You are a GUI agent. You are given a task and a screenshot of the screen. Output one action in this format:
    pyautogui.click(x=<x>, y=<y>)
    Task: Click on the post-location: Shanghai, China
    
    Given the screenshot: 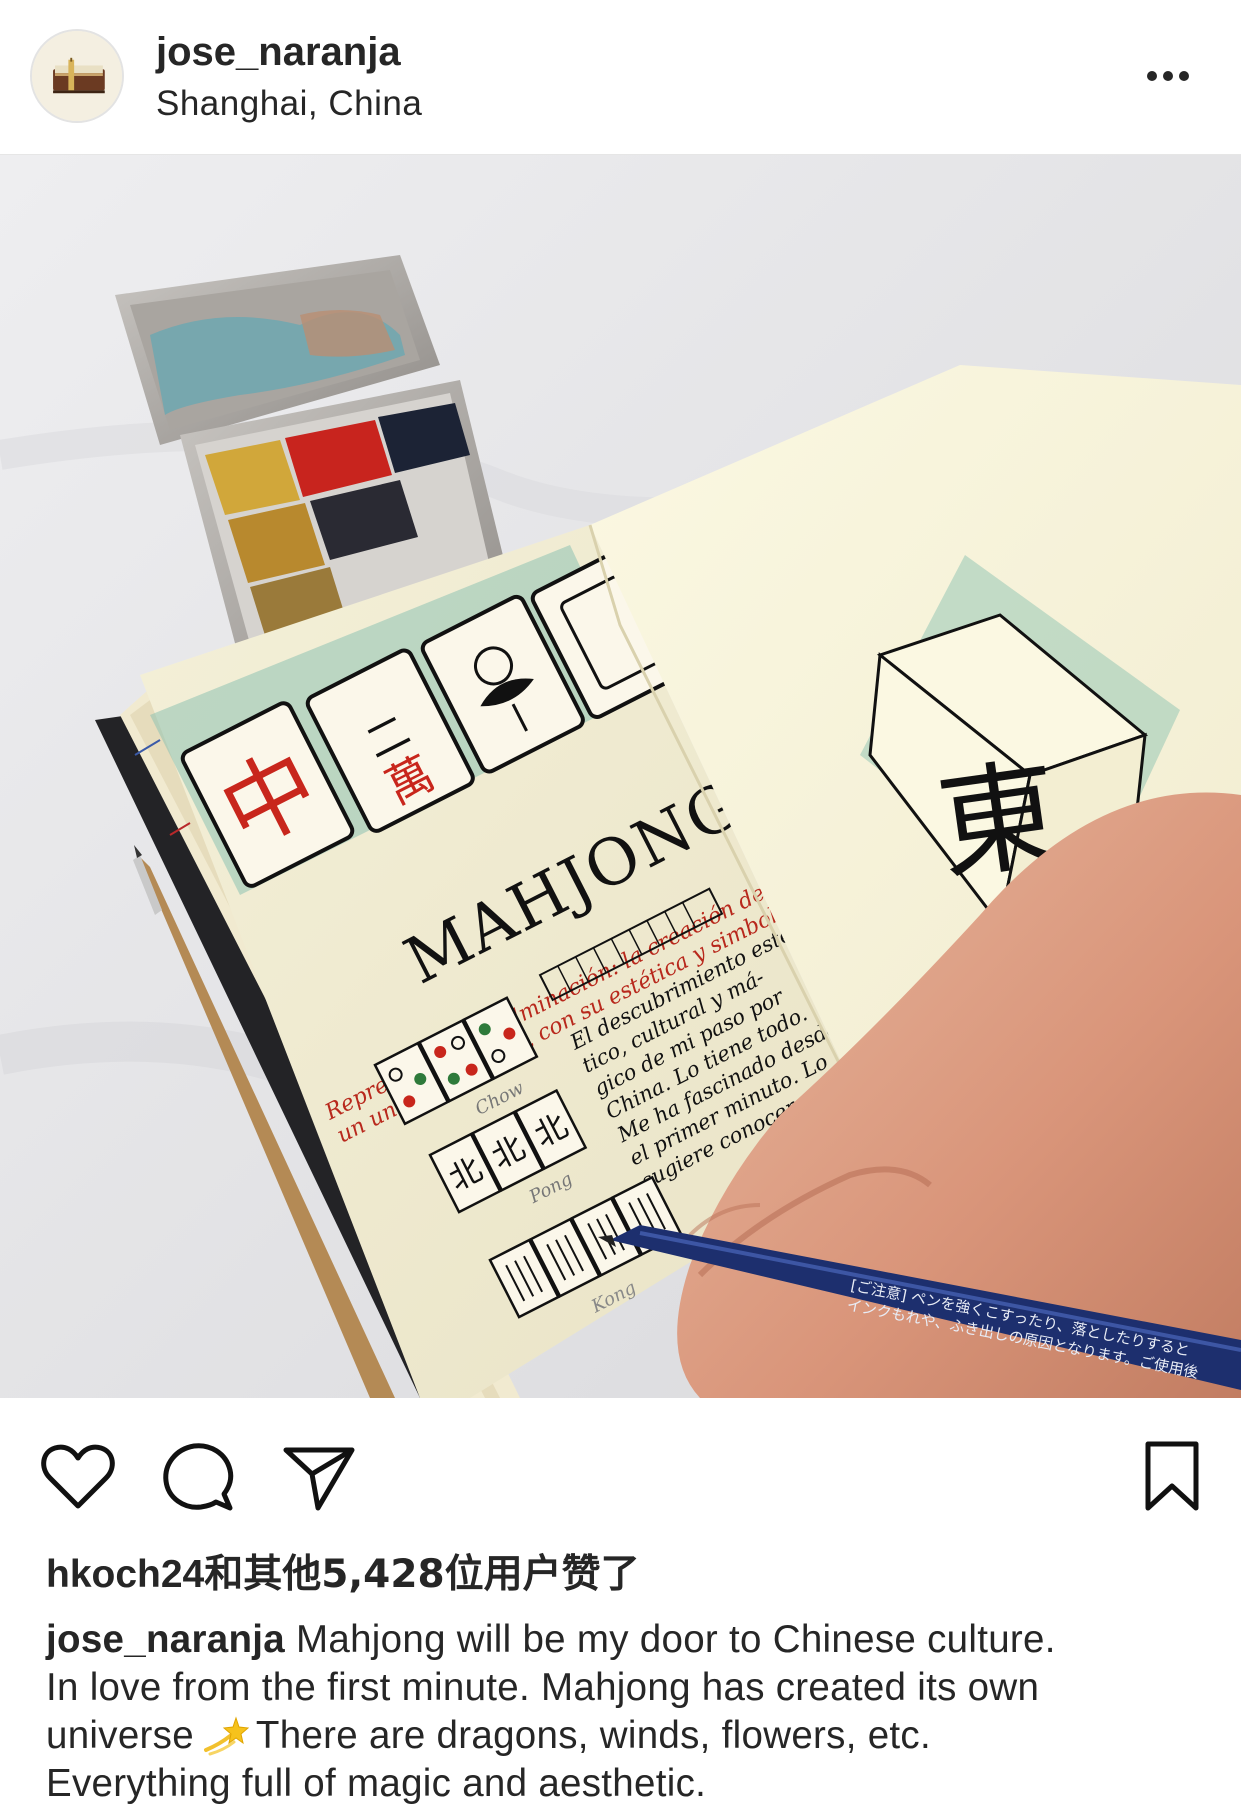 What is the action you would take?
    pyautogui.click(x=289, y=104)
    